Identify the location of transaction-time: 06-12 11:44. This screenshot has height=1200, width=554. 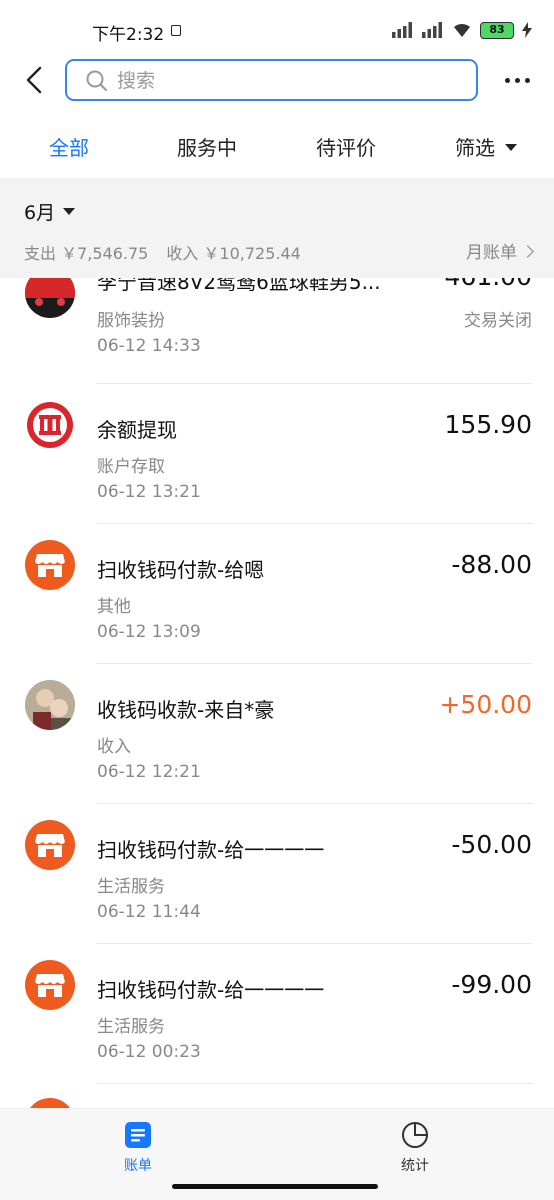
(149, 912).